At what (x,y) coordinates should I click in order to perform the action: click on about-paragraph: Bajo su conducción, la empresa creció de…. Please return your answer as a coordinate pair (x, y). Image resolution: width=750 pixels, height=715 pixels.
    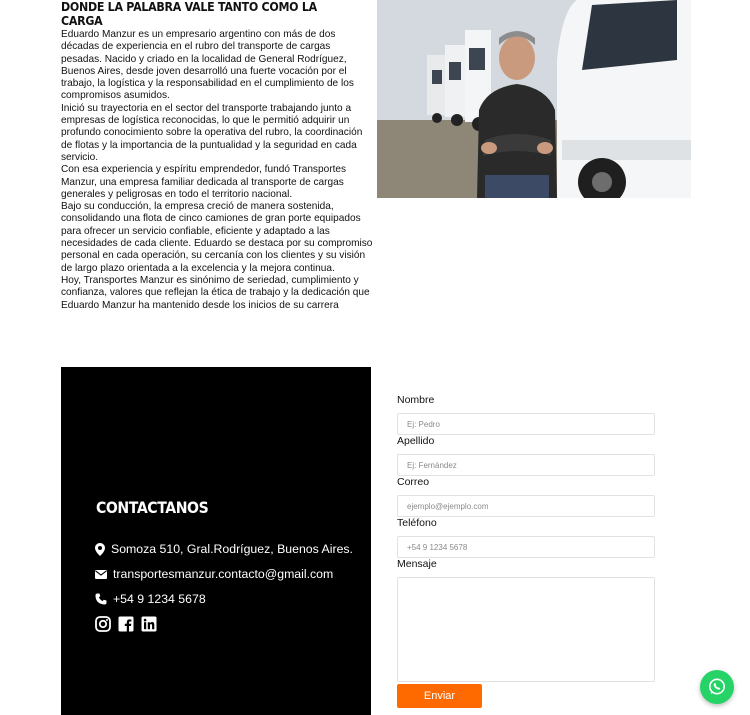
    Looking at the image, I should click on (217, 237).